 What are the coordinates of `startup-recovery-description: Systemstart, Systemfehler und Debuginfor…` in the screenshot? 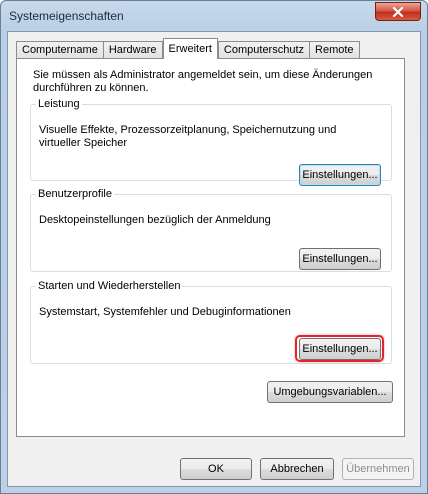 It's located at (165, 312).